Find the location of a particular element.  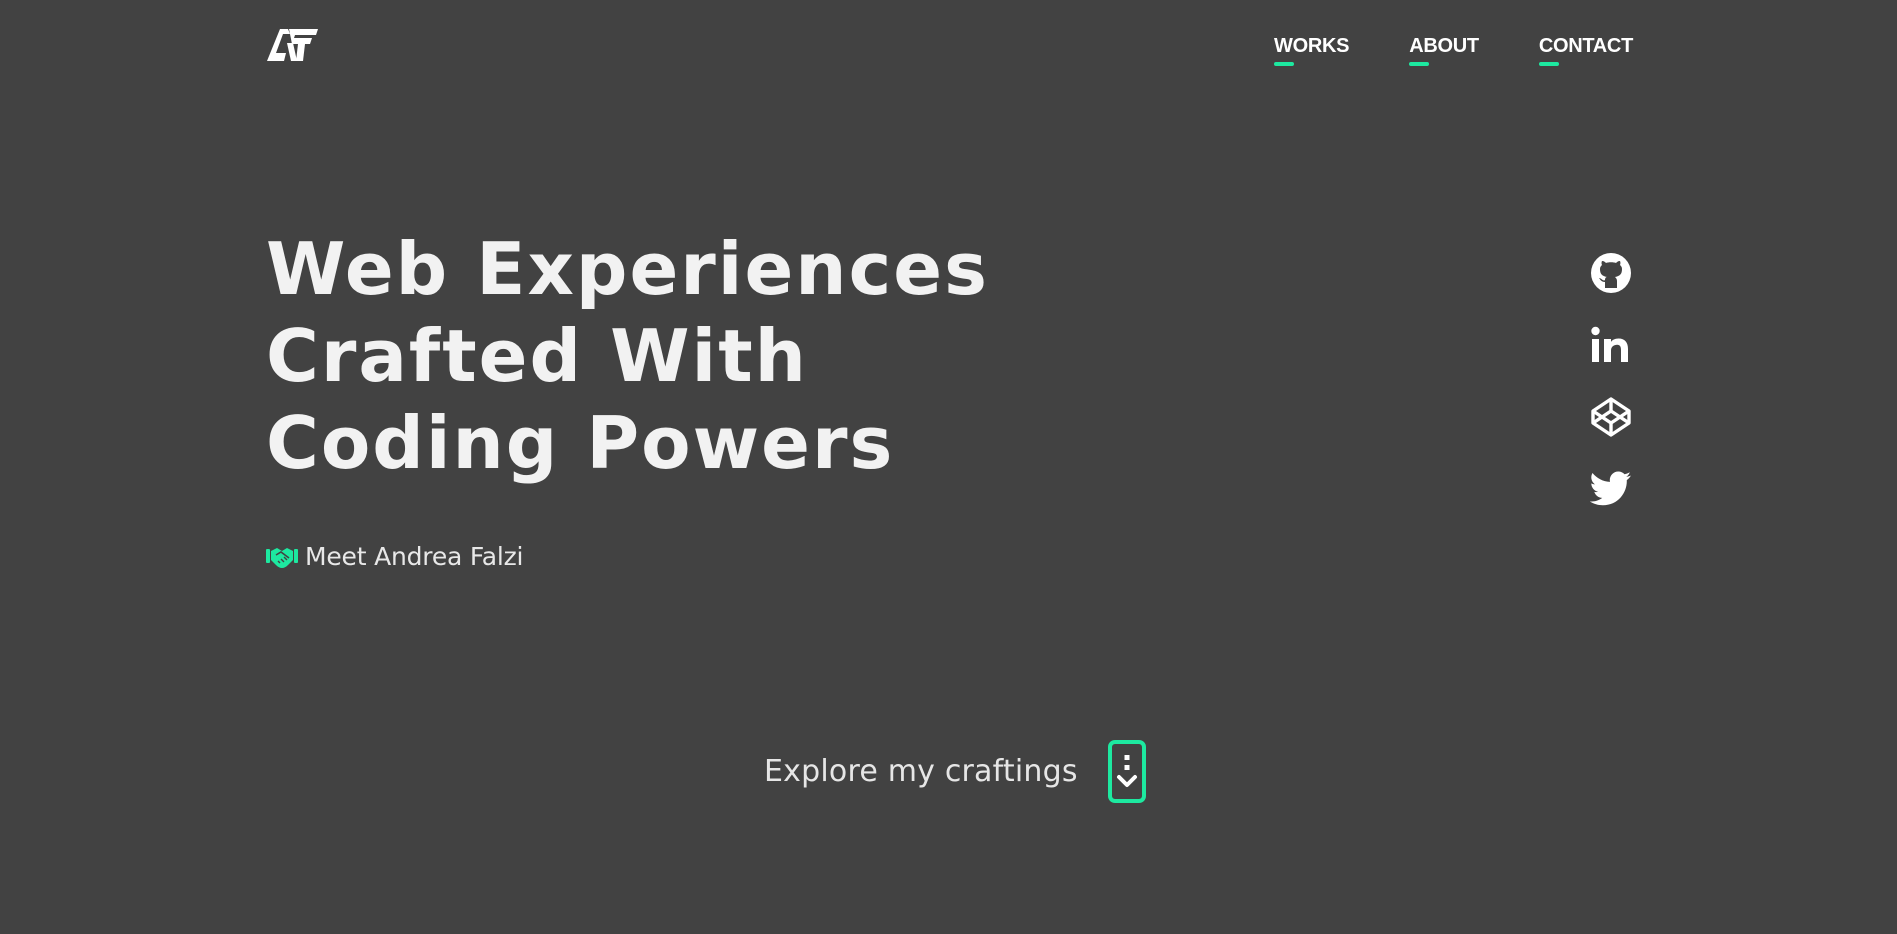

social-twitter is located at coordinates (1611, 489).